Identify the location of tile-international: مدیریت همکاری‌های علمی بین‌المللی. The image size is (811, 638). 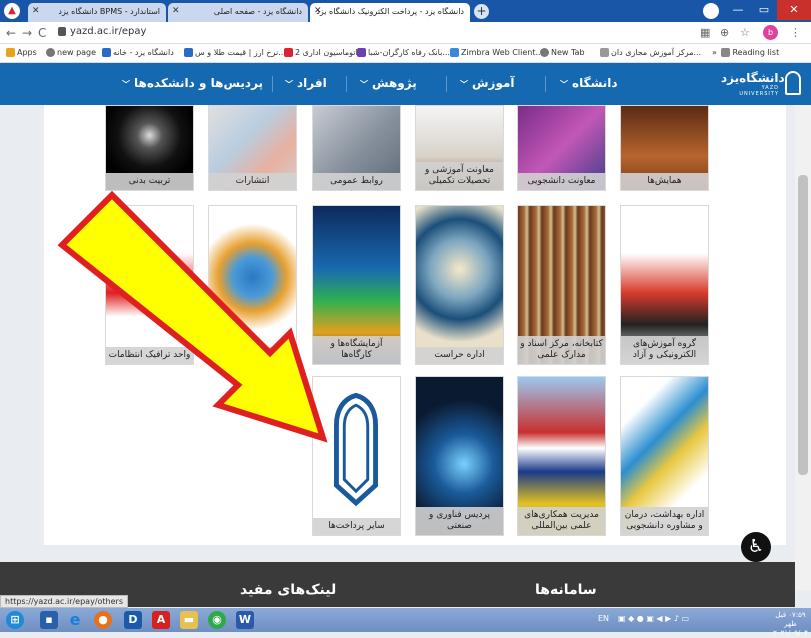
(561, 456).